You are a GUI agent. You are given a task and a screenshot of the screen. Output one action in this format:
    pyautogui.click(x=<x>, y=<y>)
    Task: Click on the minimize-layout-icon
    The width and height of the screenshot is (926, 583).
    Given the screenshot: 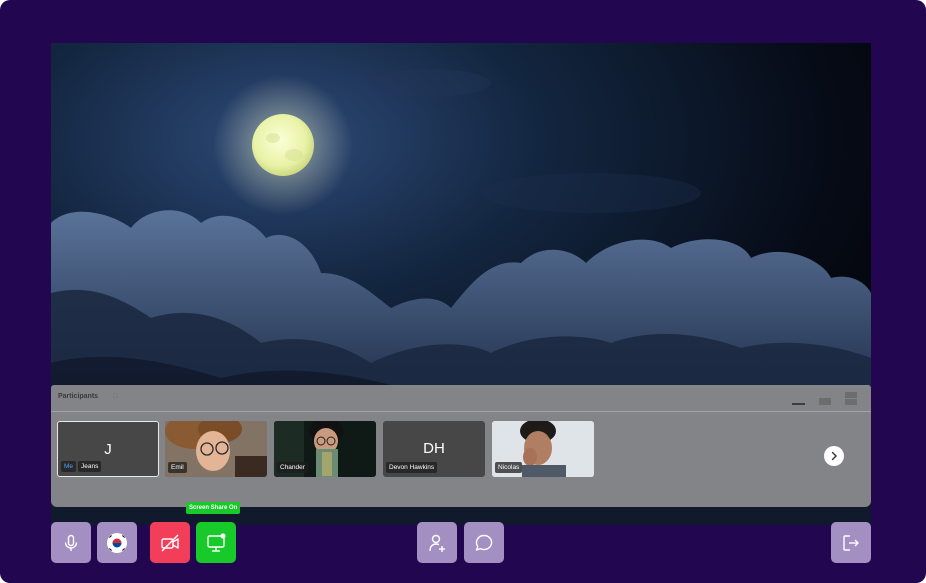 What is the action you would take?
    pyautogui.click(x=798, y=404)
    